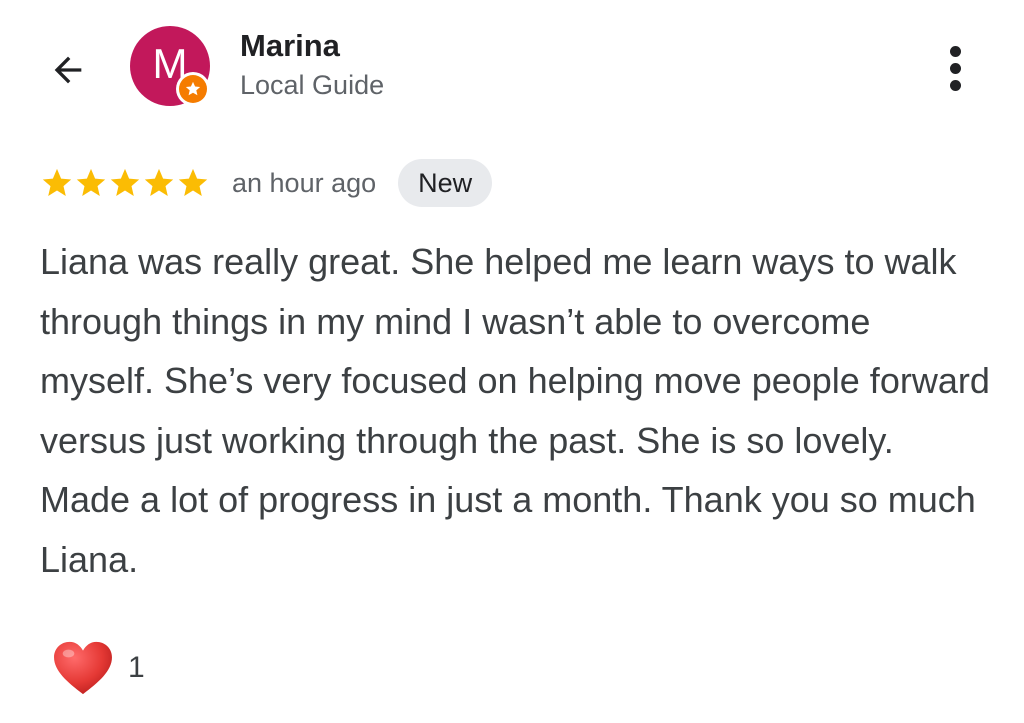 This screenshot has height=723, width=1024. I want to click on star-rating, so click(125, 183).